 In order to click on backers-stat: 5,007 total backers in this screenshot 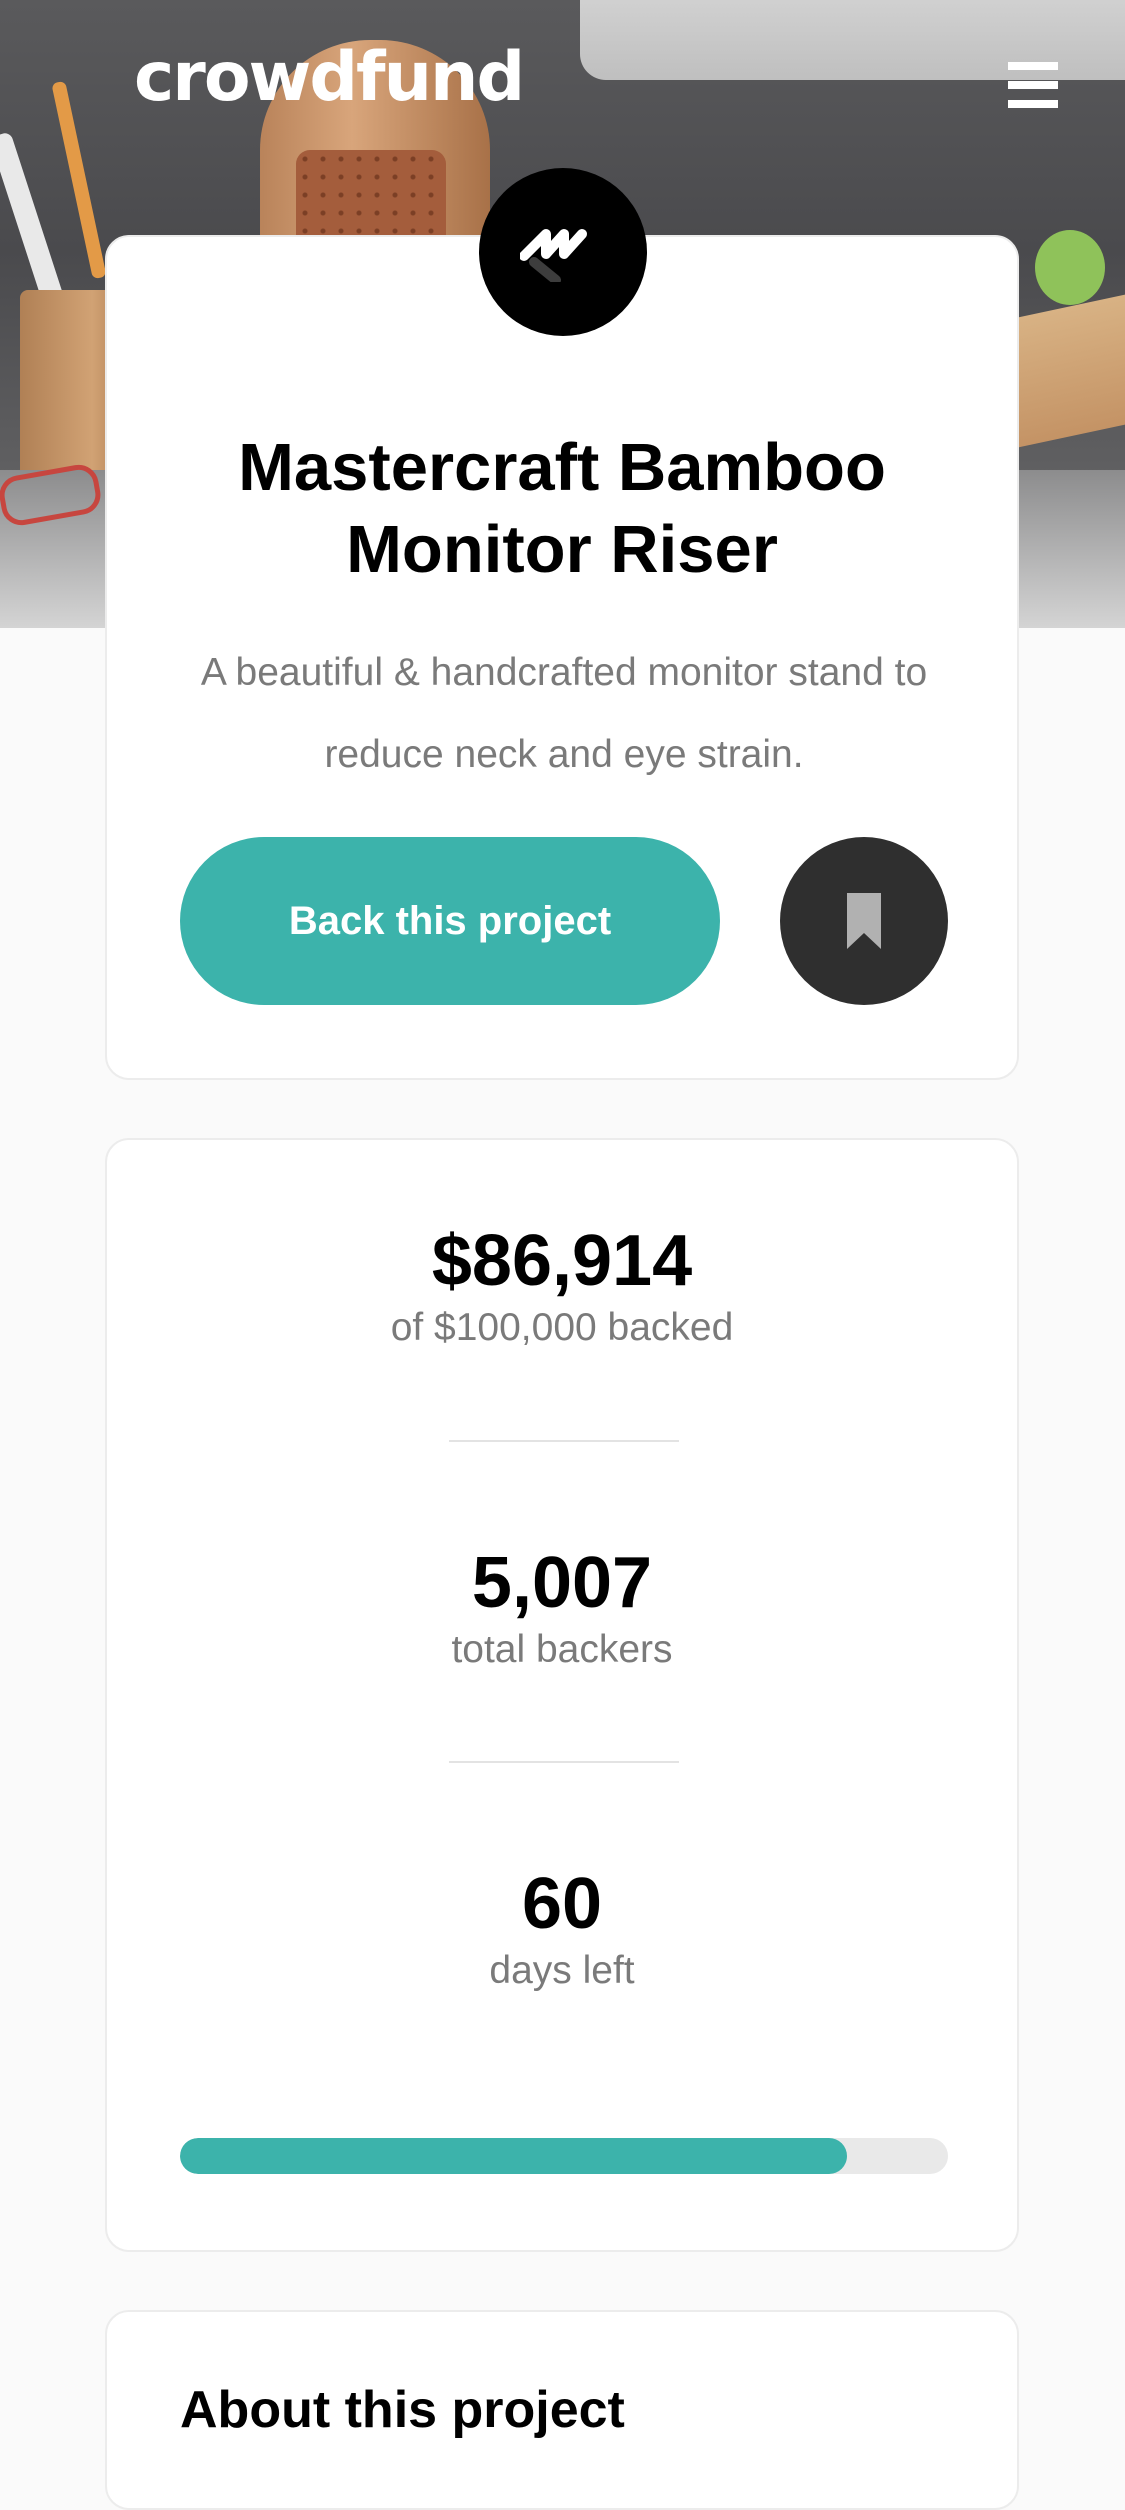, I will do `click(562, 1608)`.